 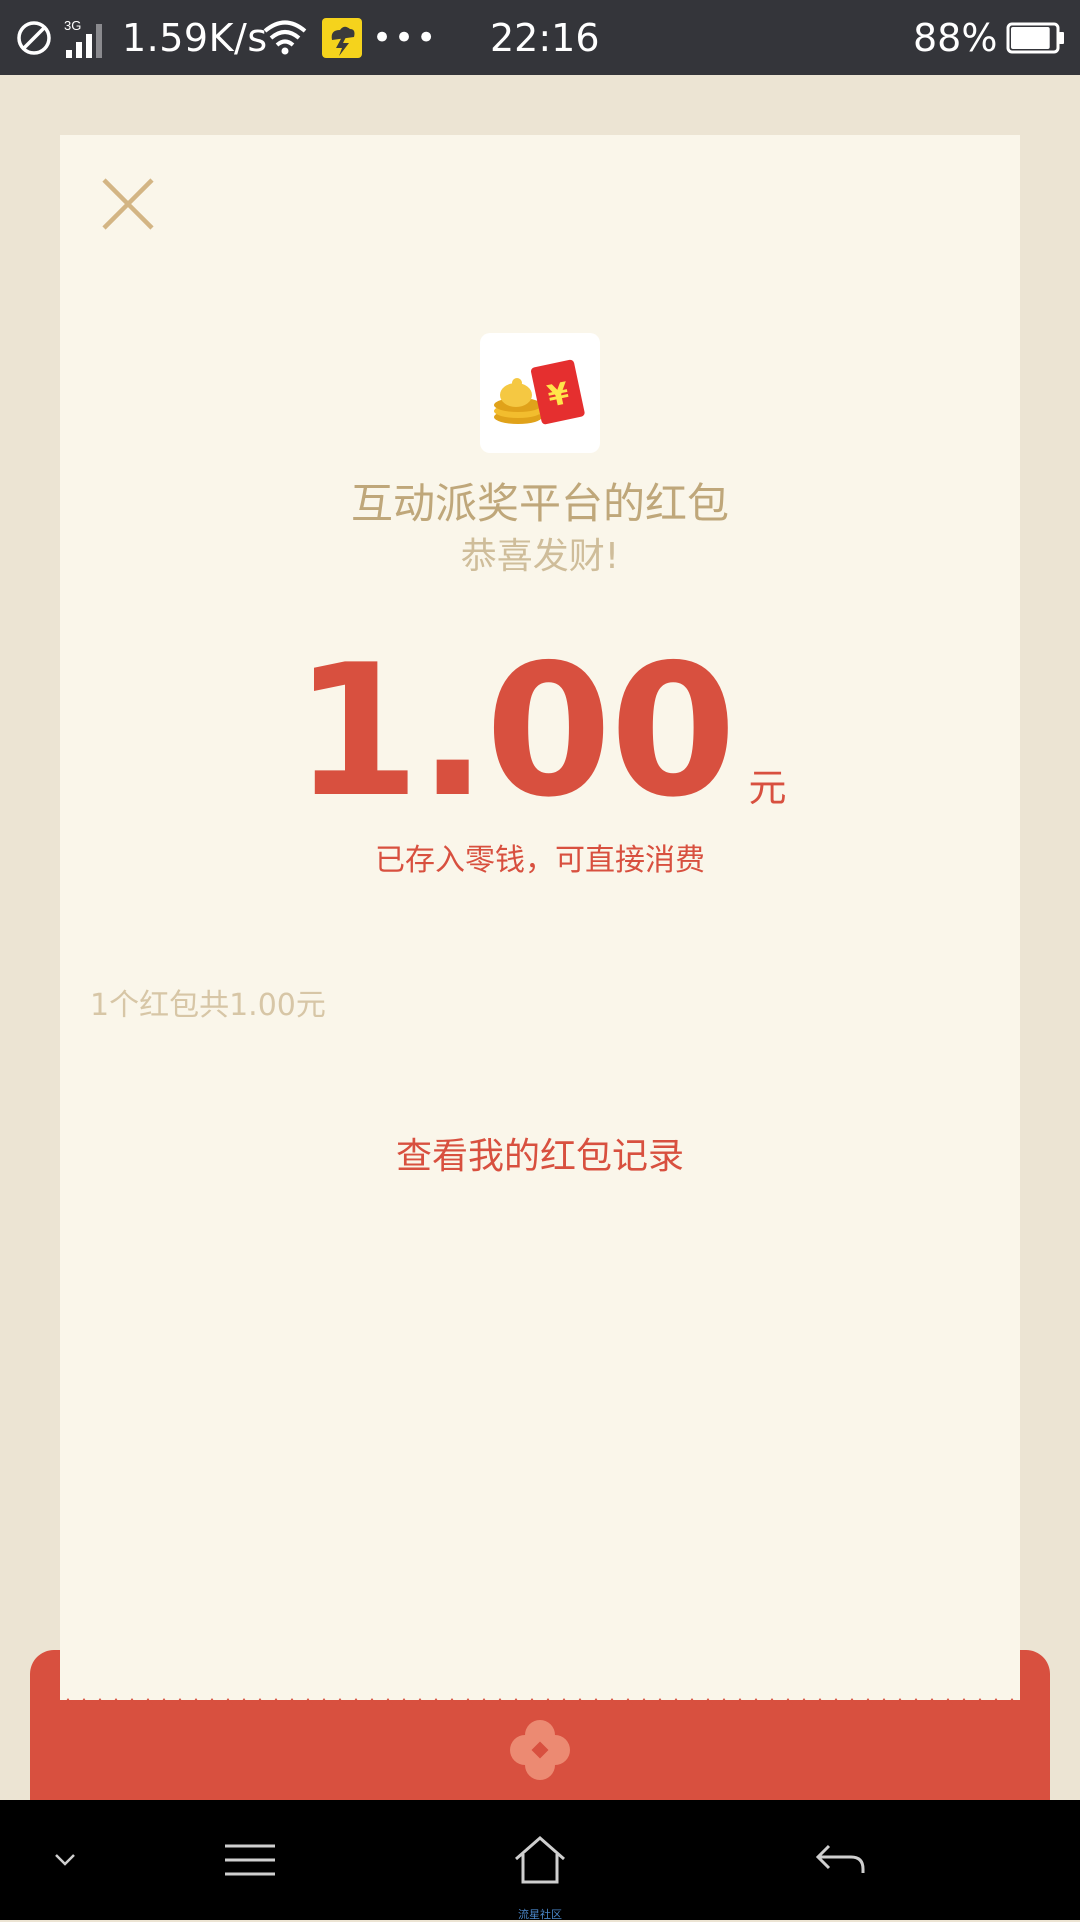 I want to click on sender-avatar: ¥, so click(x=540, y=393).